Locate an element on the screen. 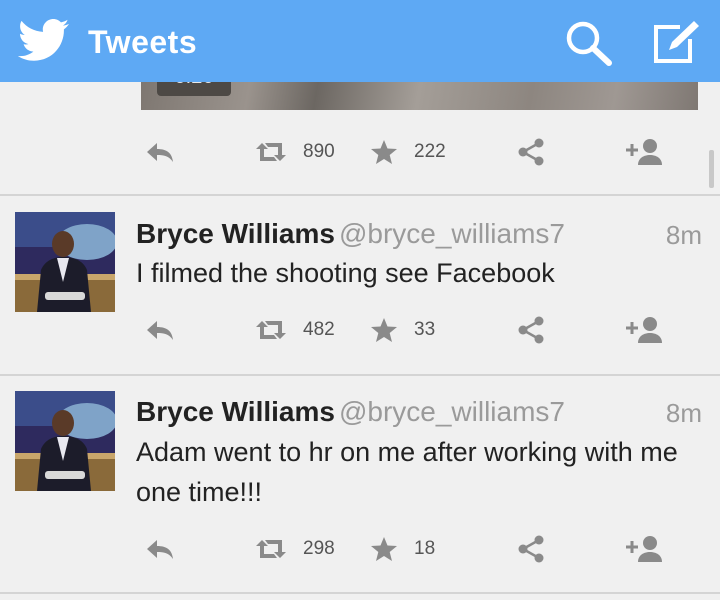 The width and height of the screenshot is (720, 600). compose-icon is located at coordinates (676, 42).